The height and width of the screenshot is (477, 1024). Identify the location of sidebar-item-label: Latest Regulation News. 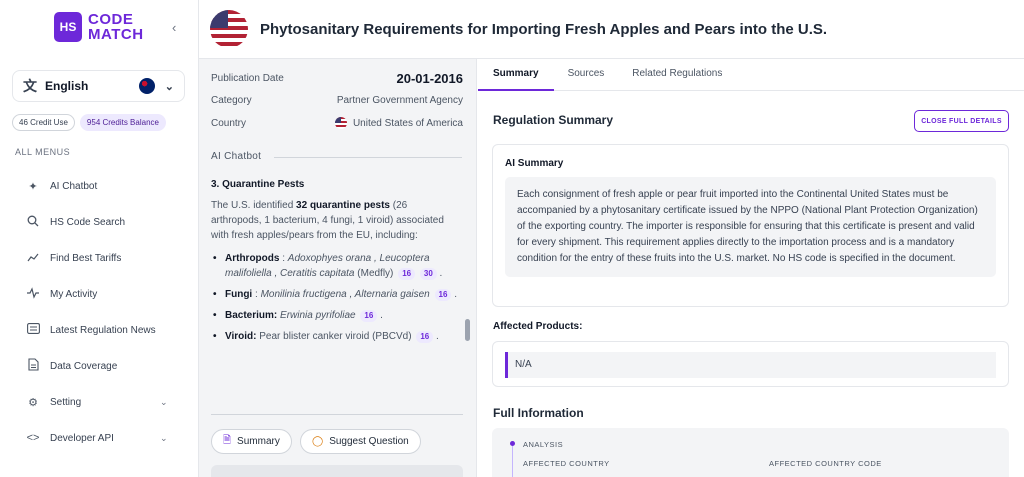
(103, 330).